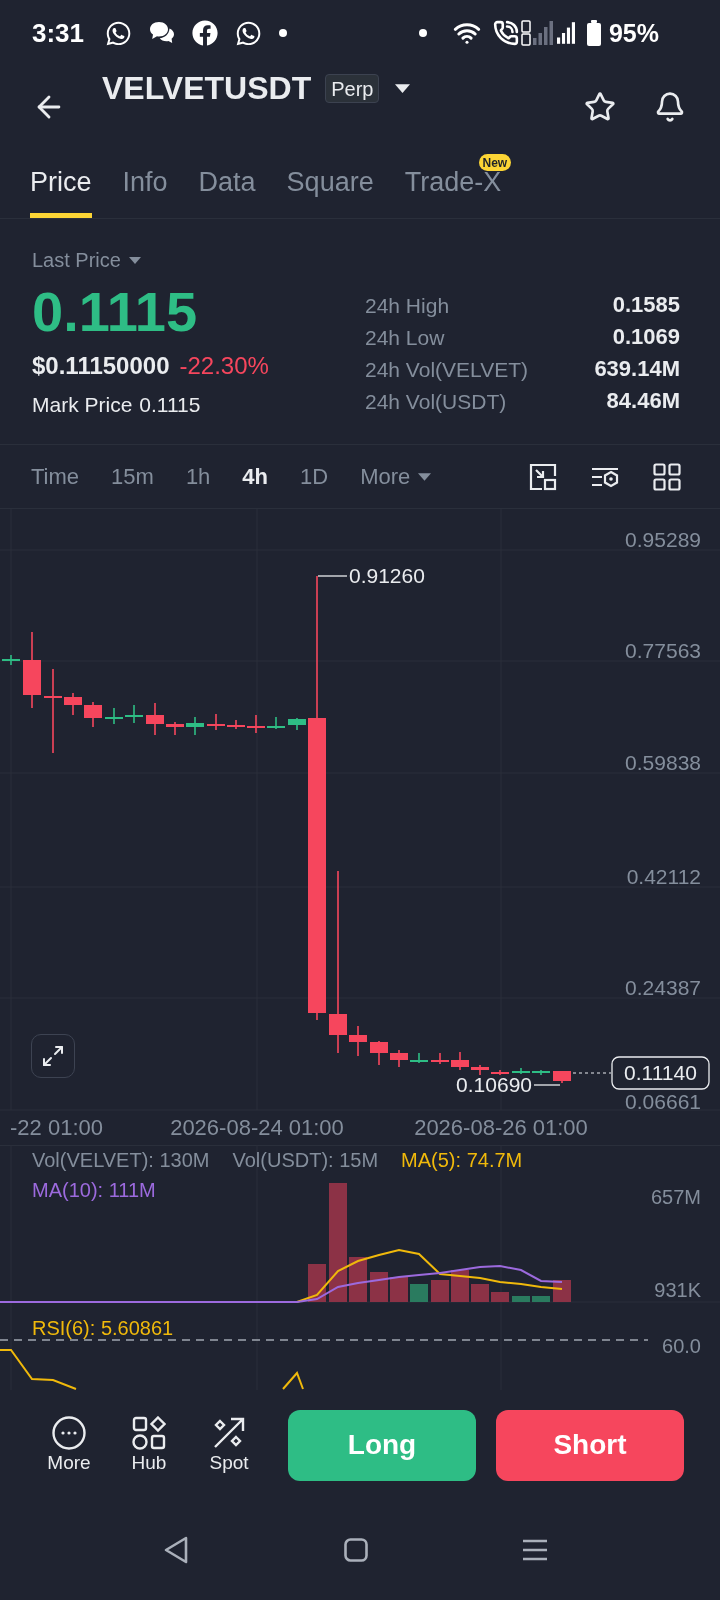 The image size is (720, 1600). Describe the element at coordinates (314, 476) in the screenshot. I see `interval-option: 1D` at that location.